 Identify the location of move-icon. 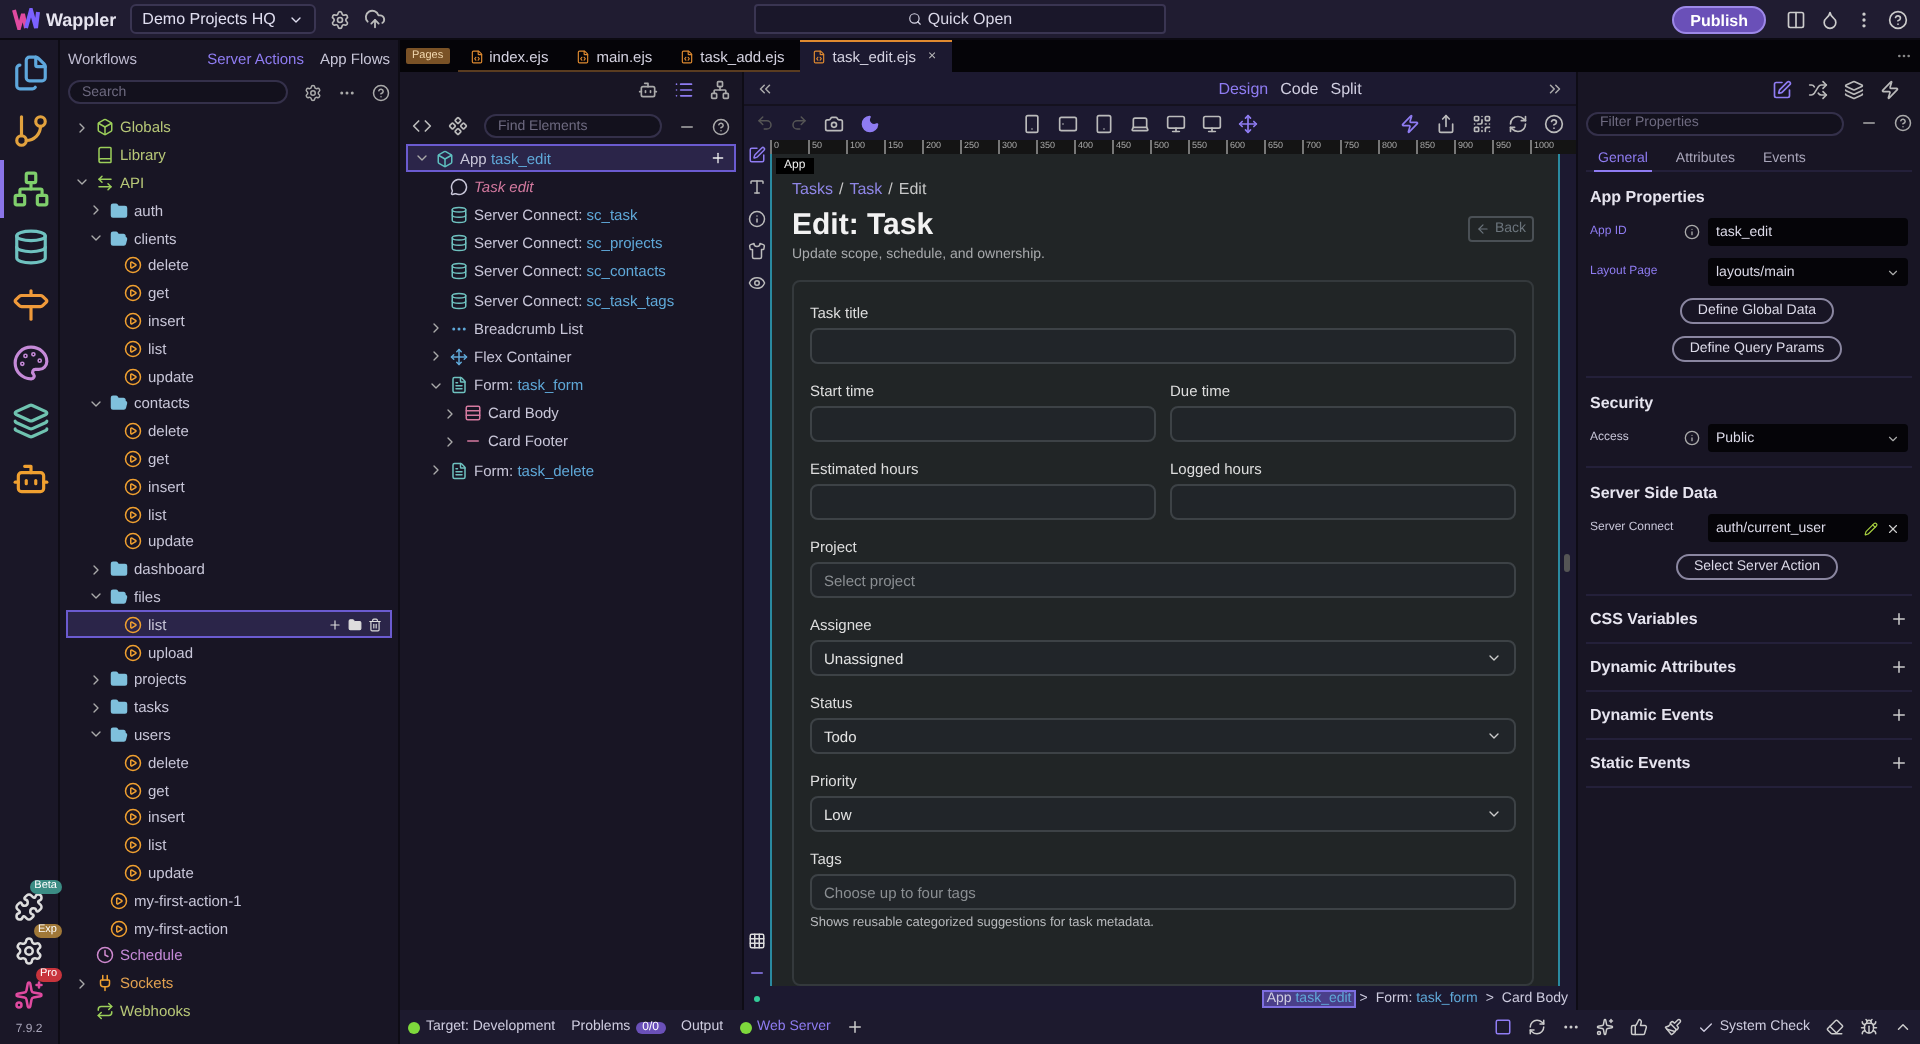
(1248, 123).